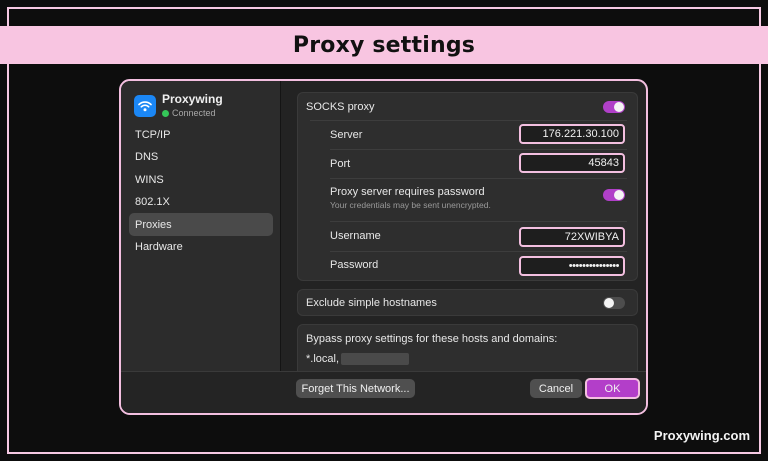 The height and width of the screenshot is (461, 768). What do you see at coordinates (354, 265) in the screenshot?
I see `password-label: Password` at bounding box center [354, 265].